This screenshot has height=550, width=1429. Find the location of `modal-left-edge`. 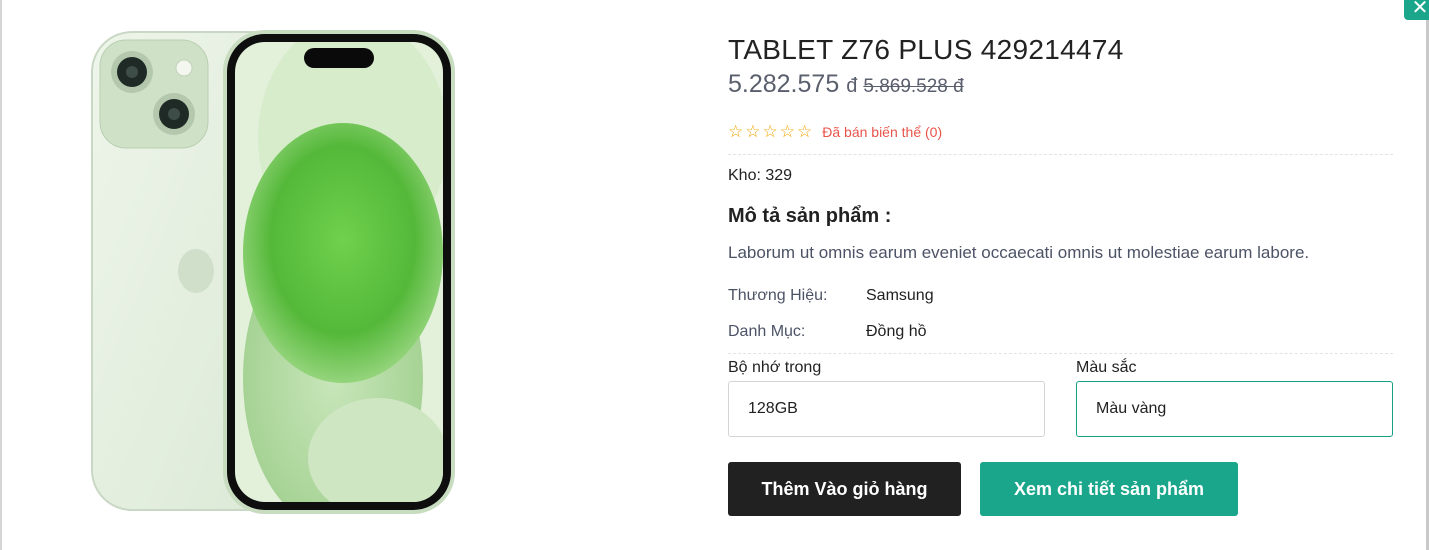

modal-left-edge is located at coordinates (1, 275).